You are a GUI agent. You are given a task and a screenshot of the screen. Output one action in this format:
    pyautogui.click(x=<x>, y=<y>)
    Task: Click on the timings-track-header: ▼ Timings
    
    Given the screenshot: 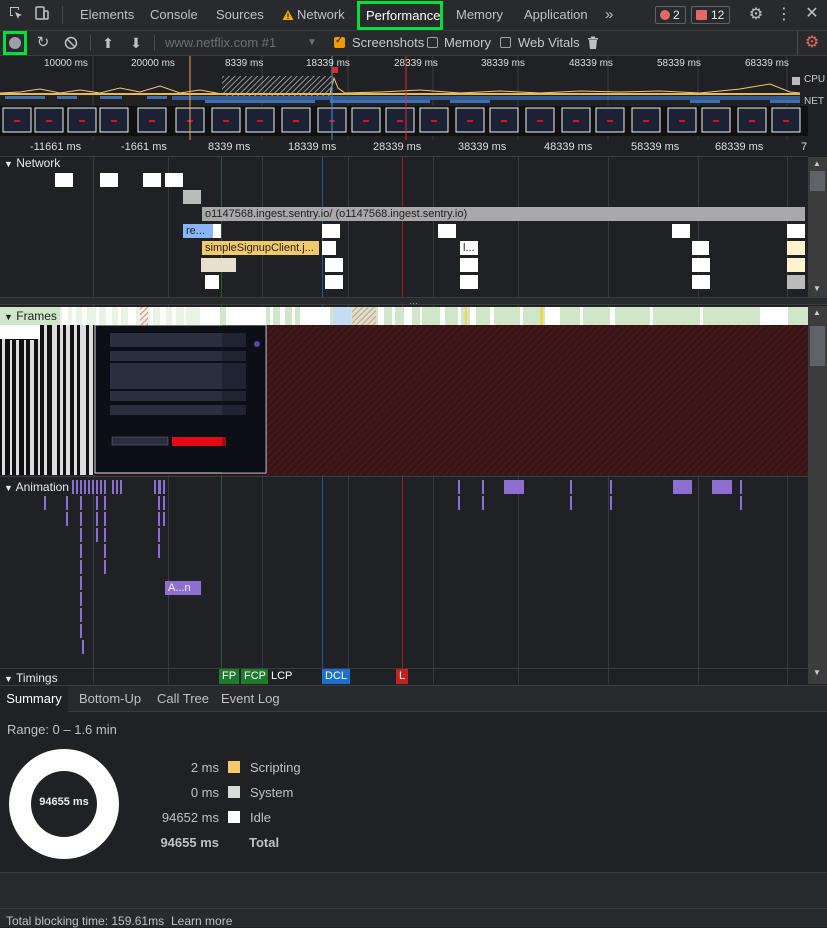 What is the action you would take?
    pyautogui.click(x=31, y=678)
    